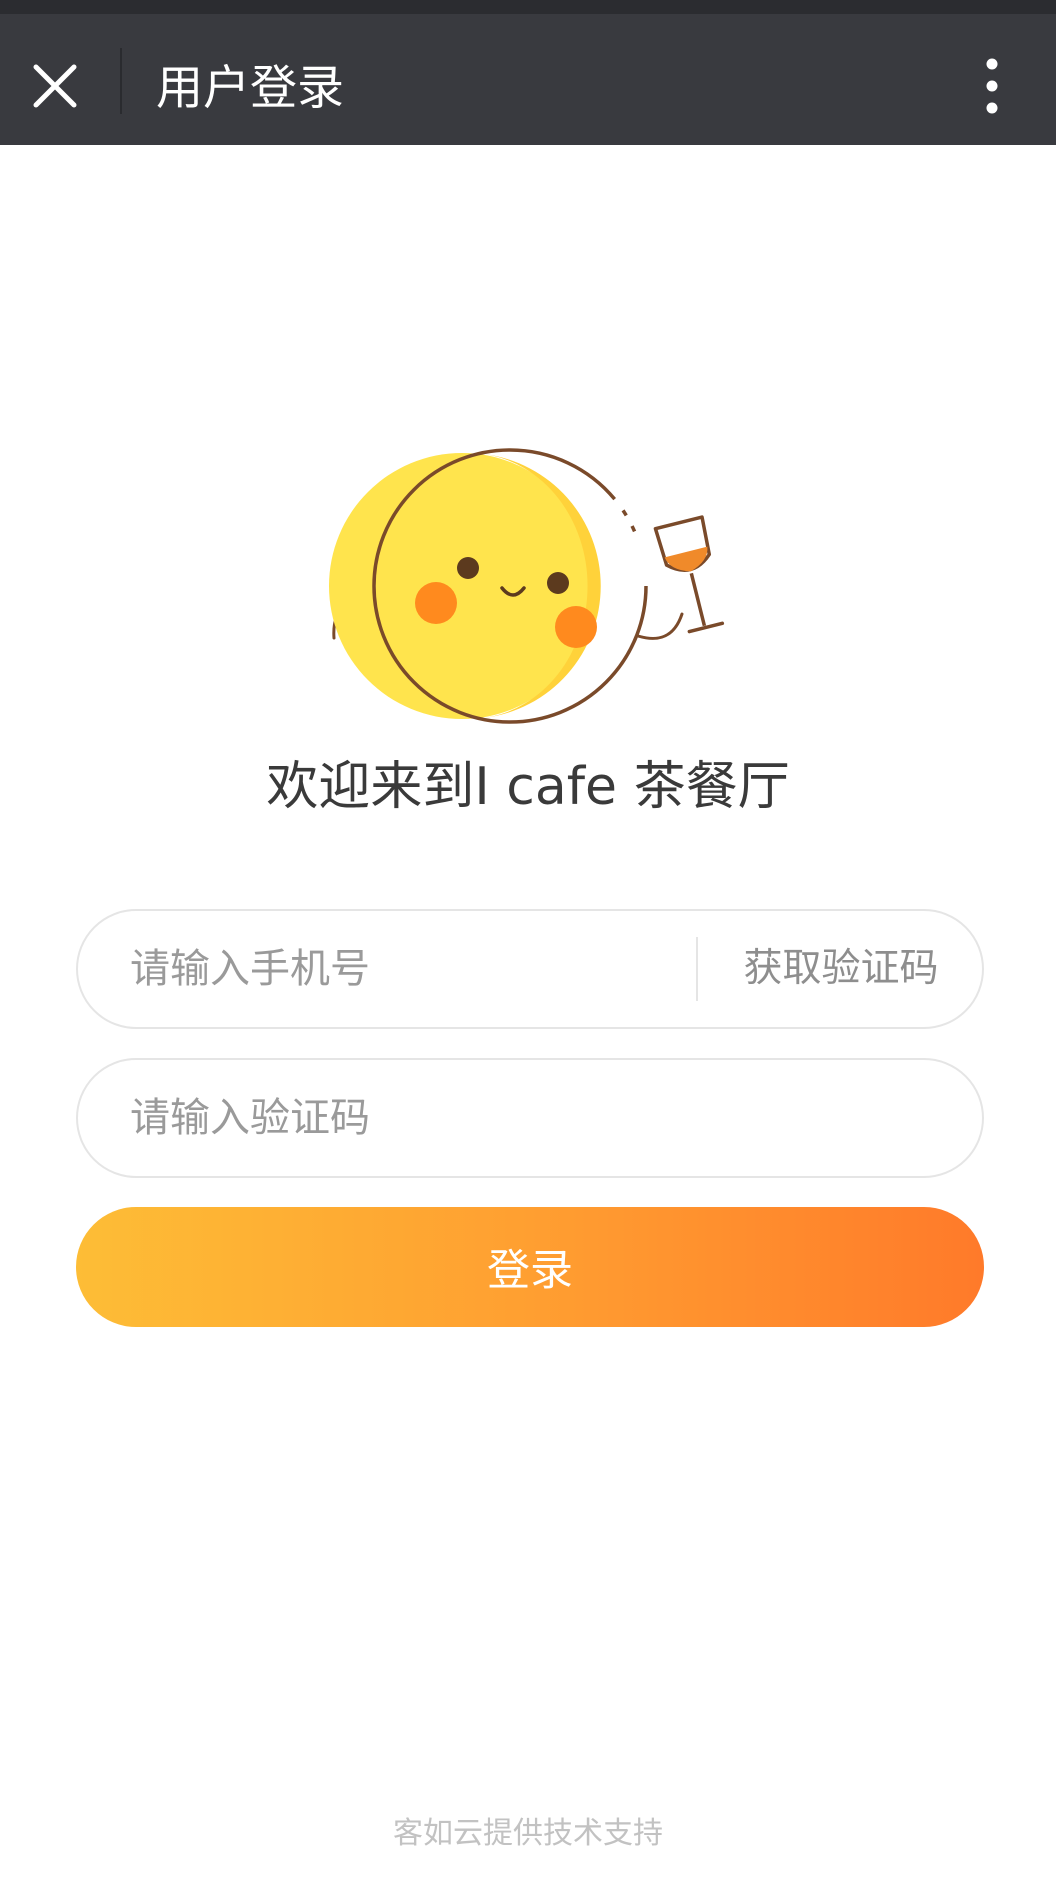 The image size is (1056, 1878). I want to click on footer-text: 客如云提供技术支持, so click(528, 1833).